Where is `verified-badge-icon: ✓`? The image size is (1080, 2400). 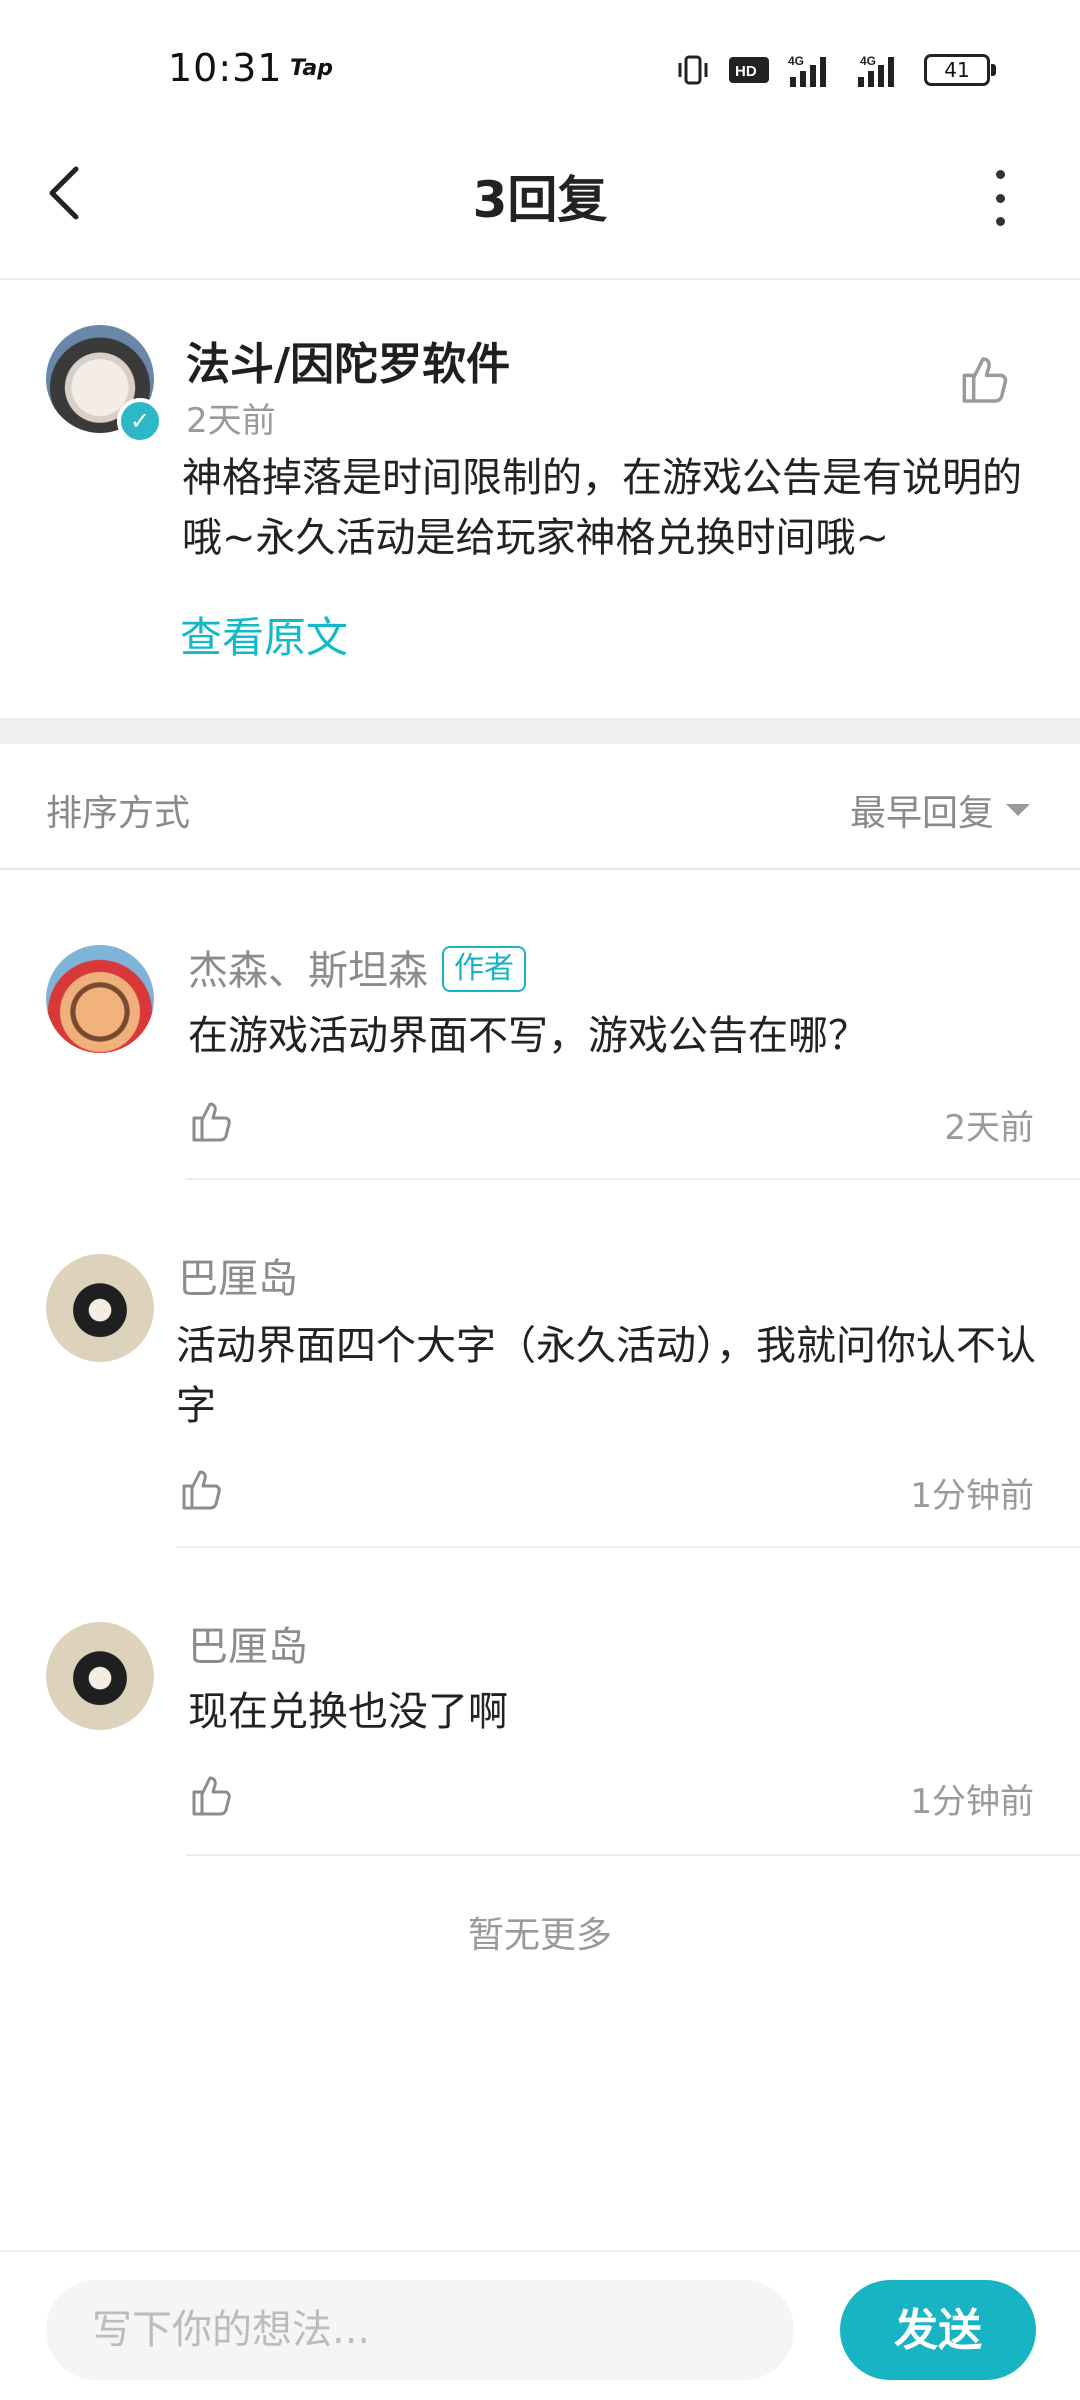 verified-badge-icon: ✓ is located at coordinates (140, 421).